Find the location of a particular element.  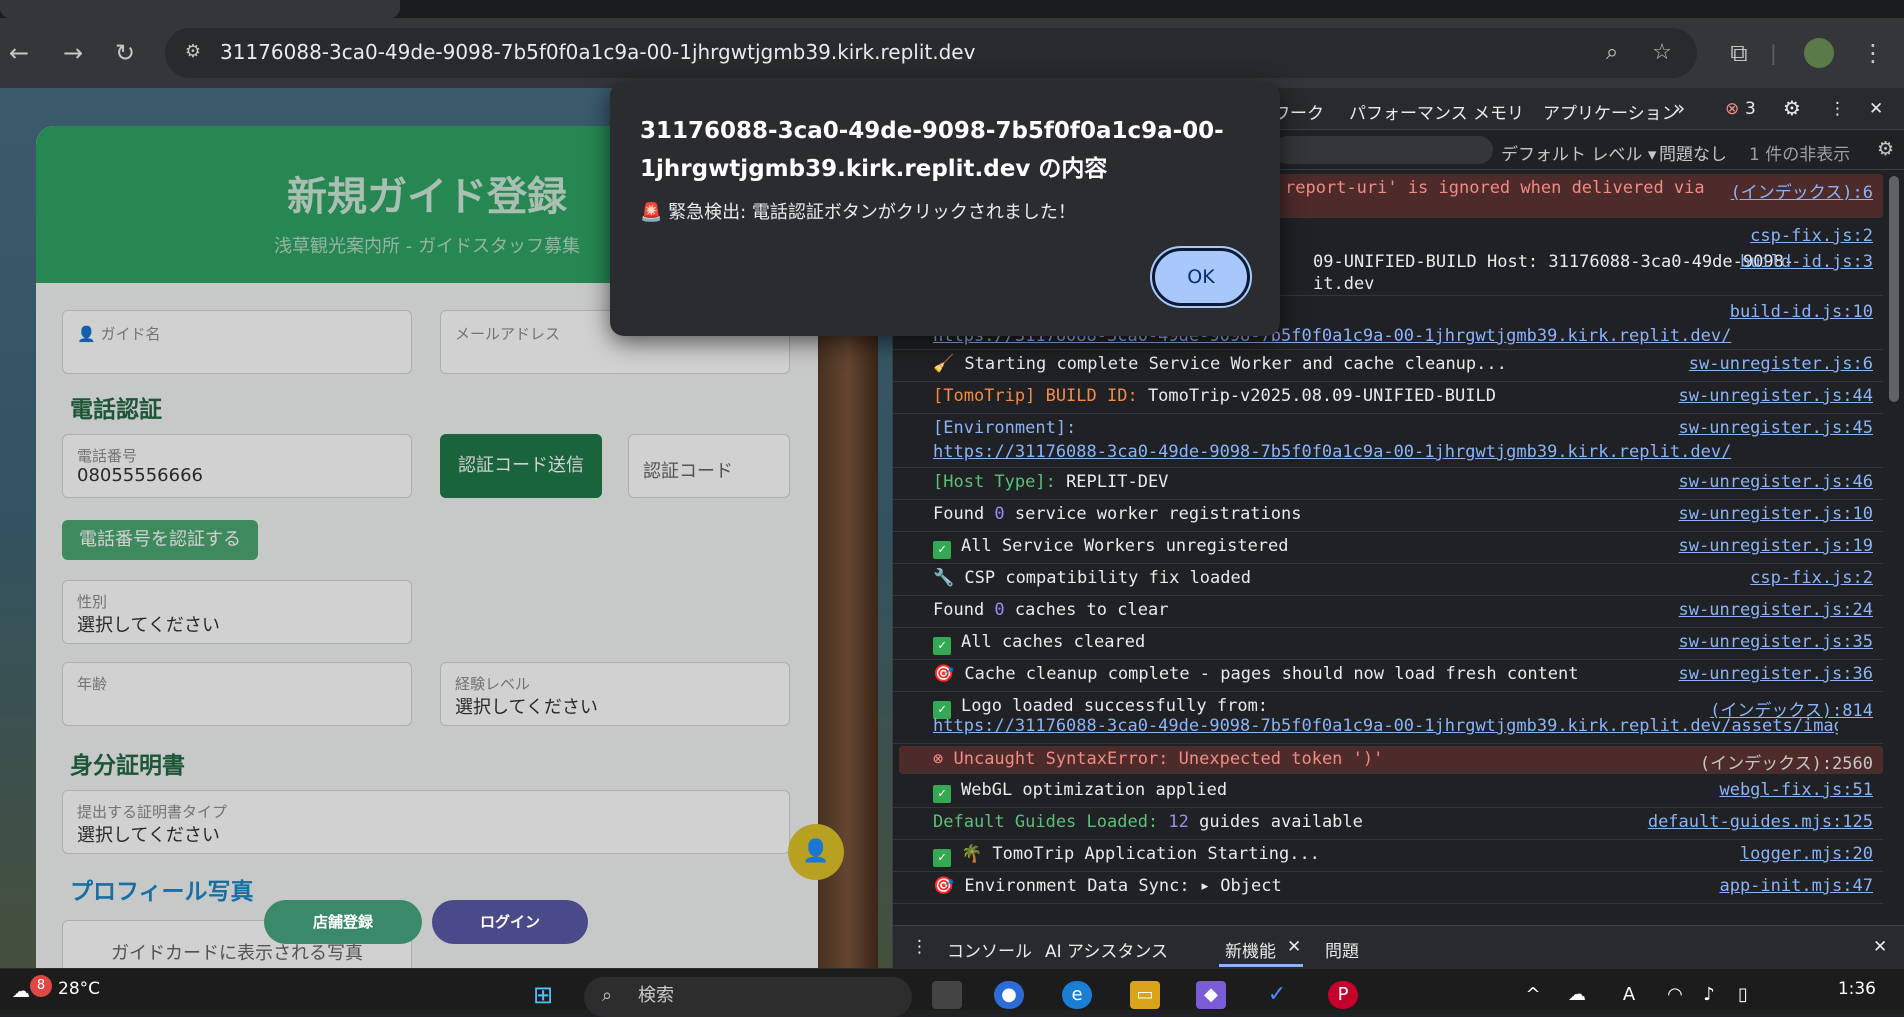

todo-icon: ✓ is located at coordinates (1277, 995).